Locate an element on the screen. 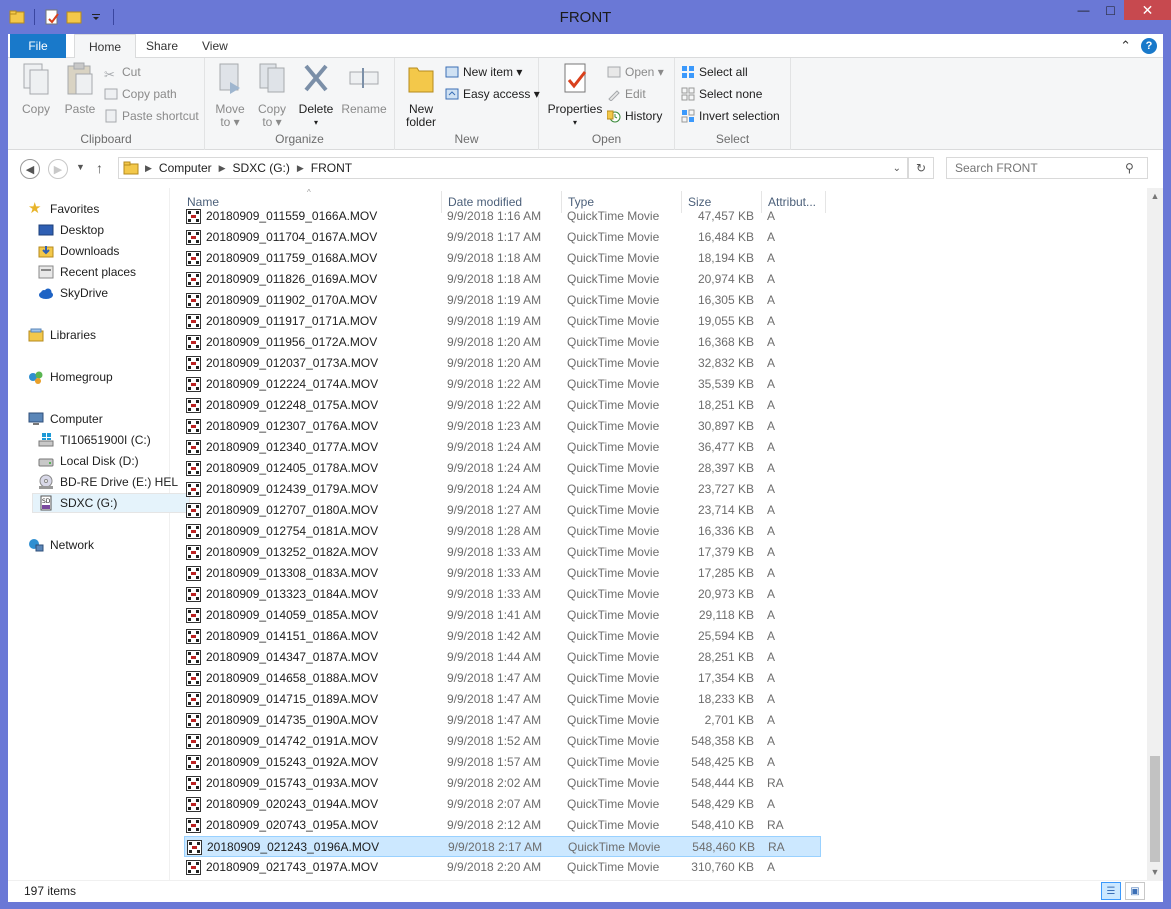  breadcrumb-front: FRONT is located at coordinates (331, 168).